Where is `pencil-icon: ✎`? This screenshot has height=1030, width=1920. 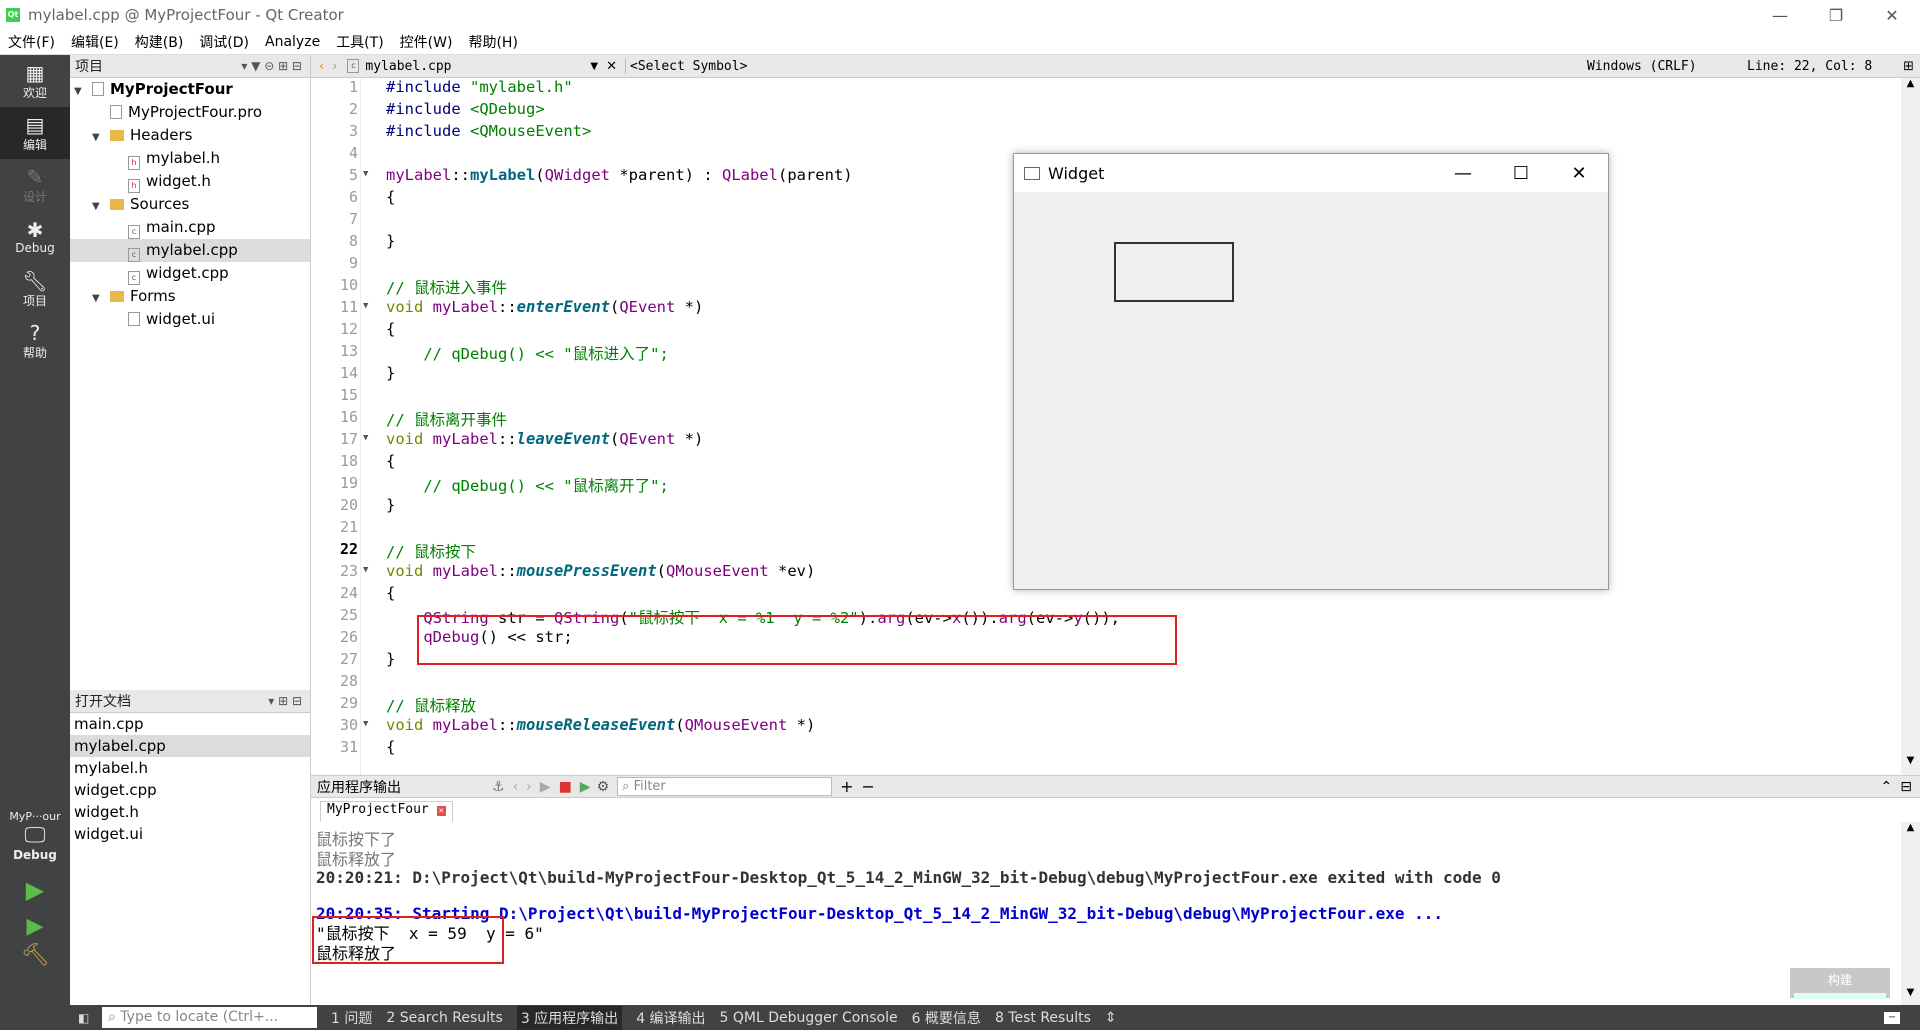 pencil-icon: ✎ is located at coordinates (35, 176).